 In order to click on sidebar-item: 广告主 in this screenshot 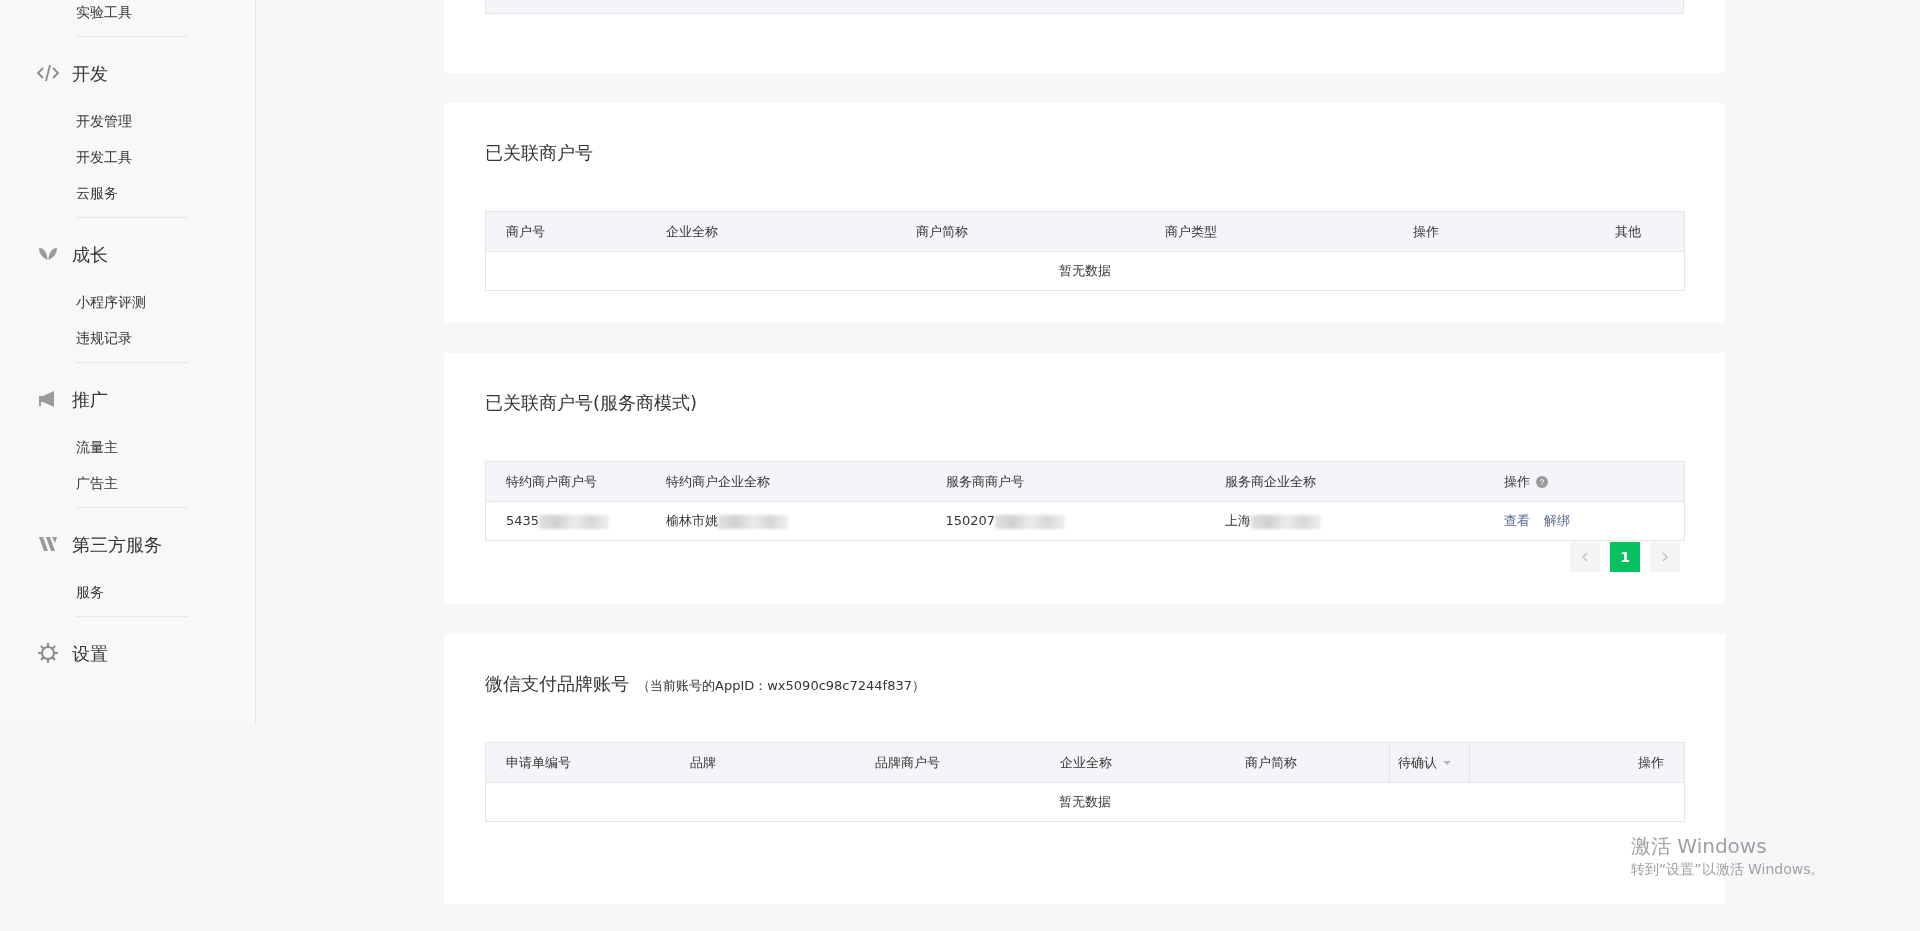, I will do `click(165, 483)`.